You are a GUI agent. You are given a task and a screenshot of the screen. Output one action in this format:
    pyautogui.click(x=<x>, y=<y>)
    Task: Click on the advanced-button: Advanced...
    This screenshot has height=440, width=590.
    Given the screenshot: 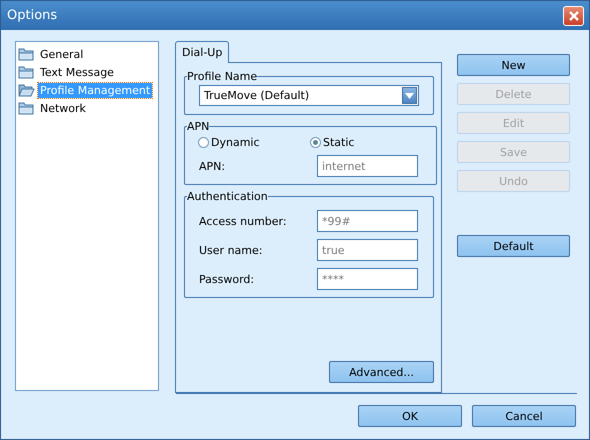 What is the action you would take?
    pyautogui.click(x=381, y=372)
    